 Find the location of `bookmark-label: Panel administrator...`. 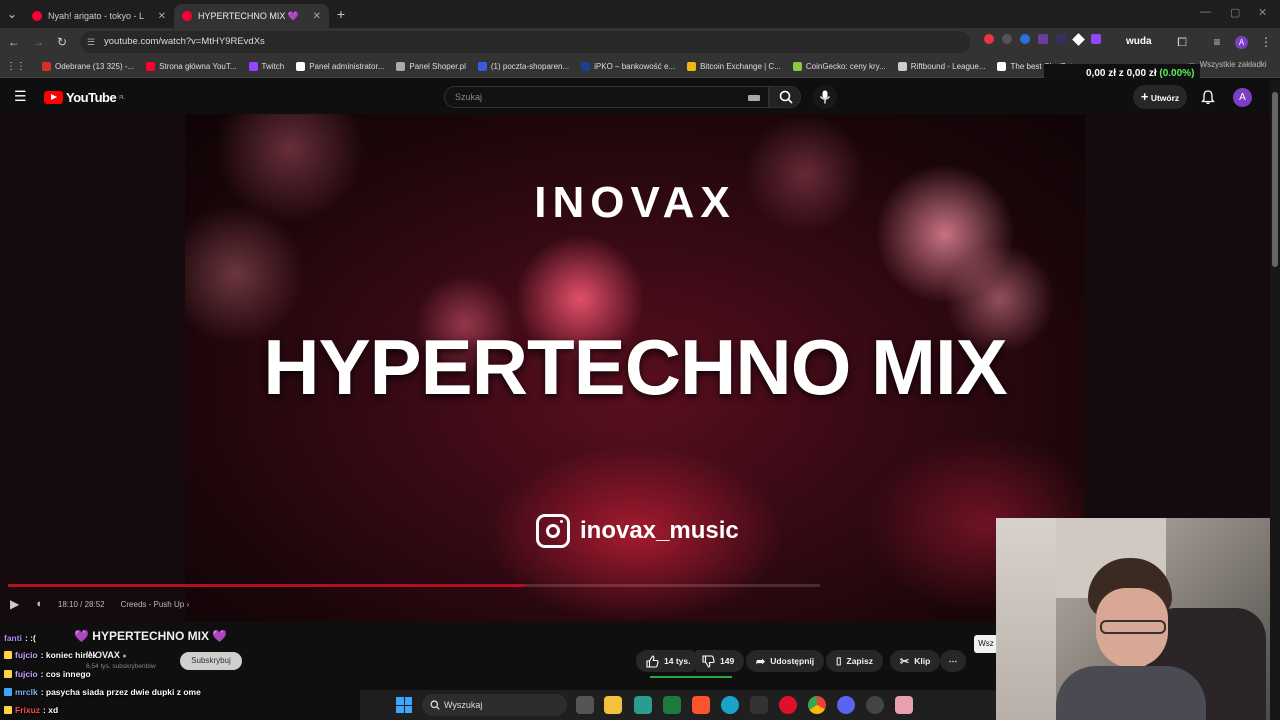

bookmark-label: Panel administrator... is located at coordinates (347, 66).